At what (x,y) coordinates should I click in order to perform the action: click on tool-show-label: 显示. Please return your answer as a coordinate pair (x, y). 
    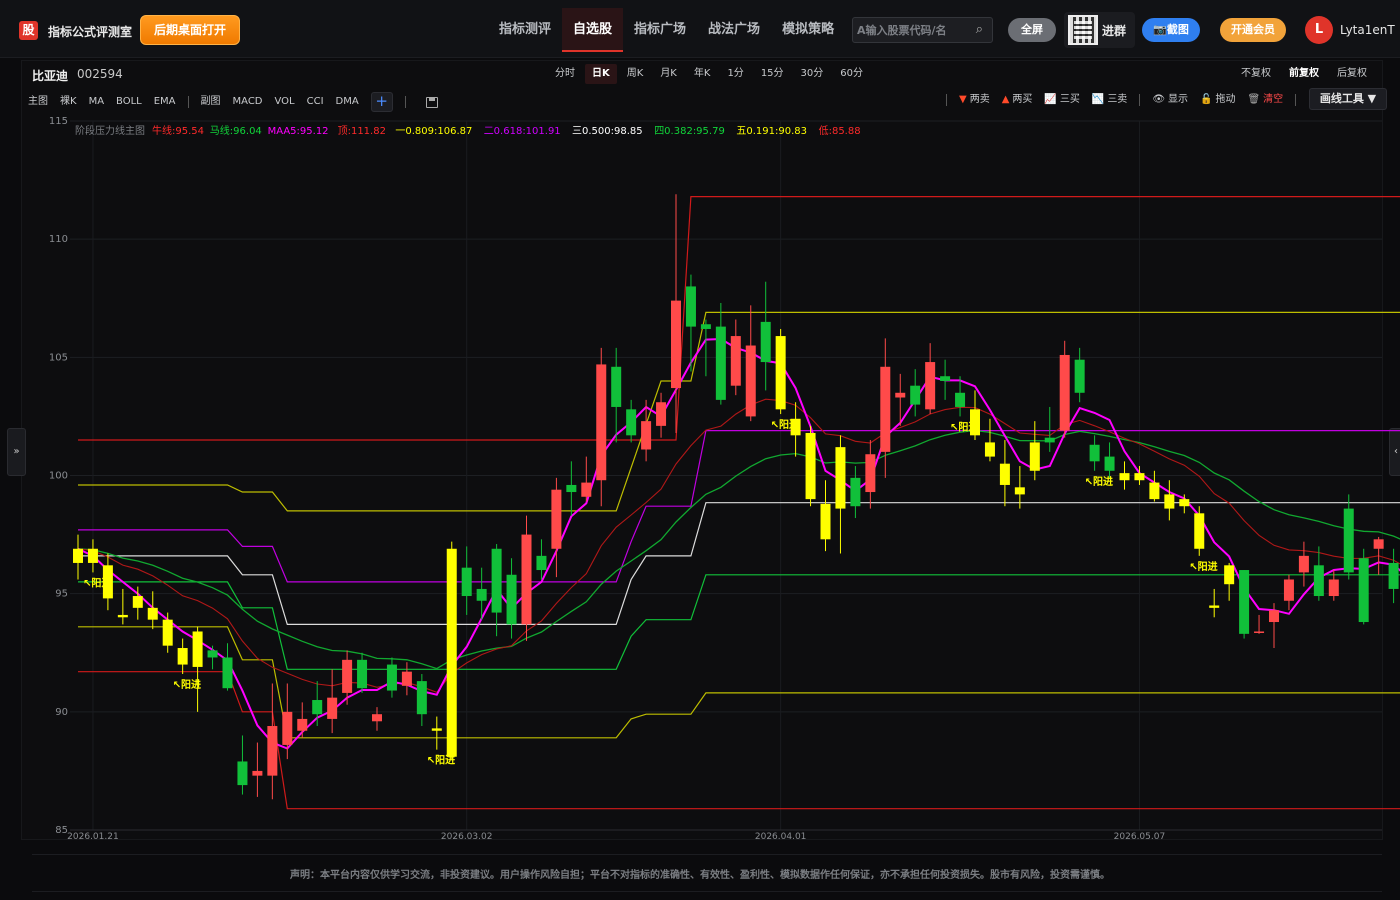
    Looking at the image, I should click on (1178, 99).